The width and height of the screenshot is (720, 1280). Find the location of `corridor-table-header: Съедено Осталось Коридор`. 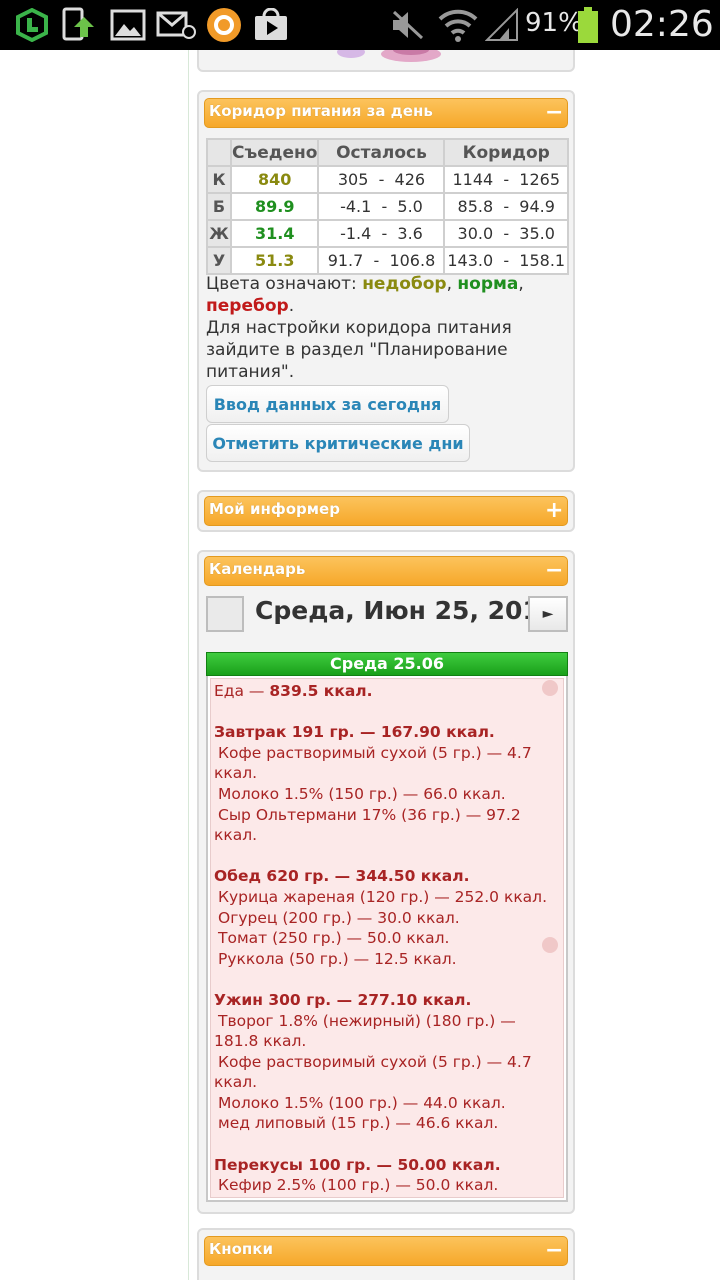

corridor-table-header: Съедено Осталось Коридор is located at coordinates (387, 152).